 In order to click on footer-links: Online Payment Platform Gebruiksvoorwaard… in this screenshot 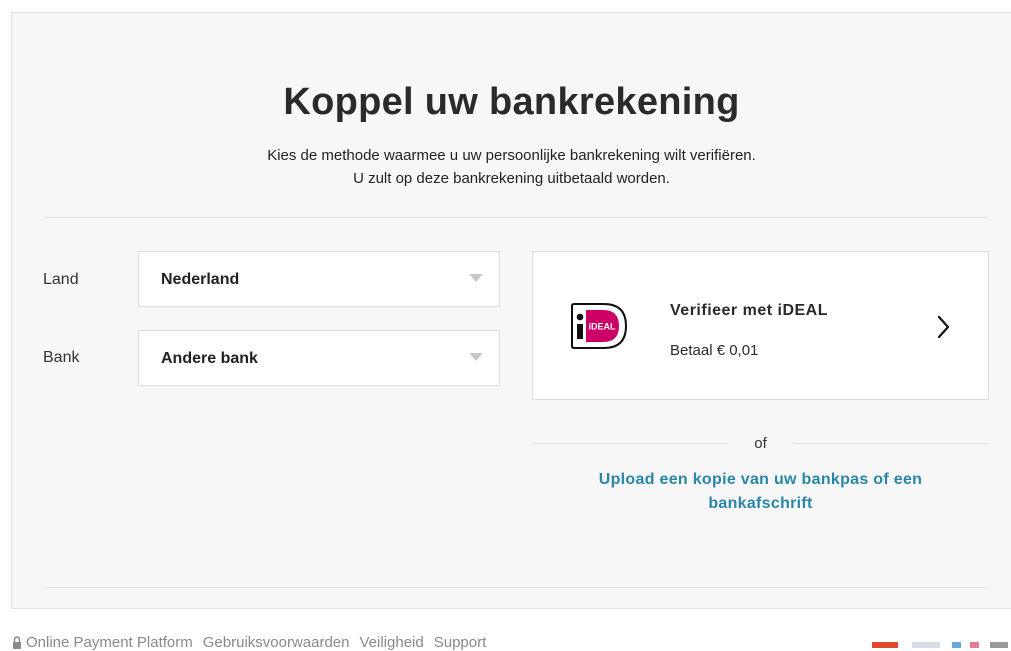, I will do `click(254, 642)`.